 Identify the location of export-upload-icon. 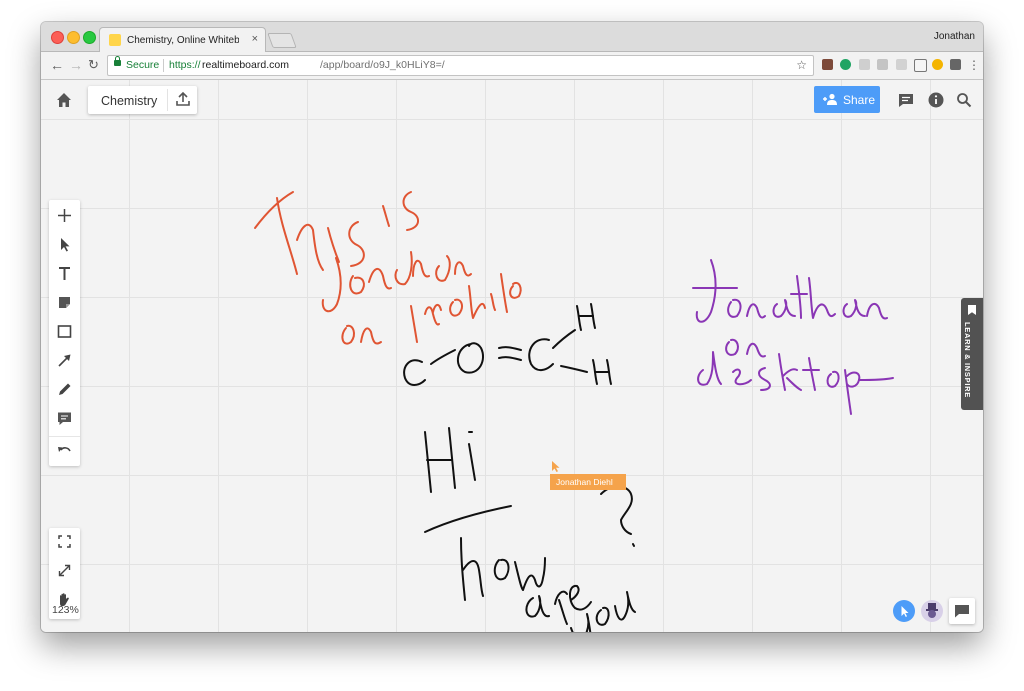
(183, 99).